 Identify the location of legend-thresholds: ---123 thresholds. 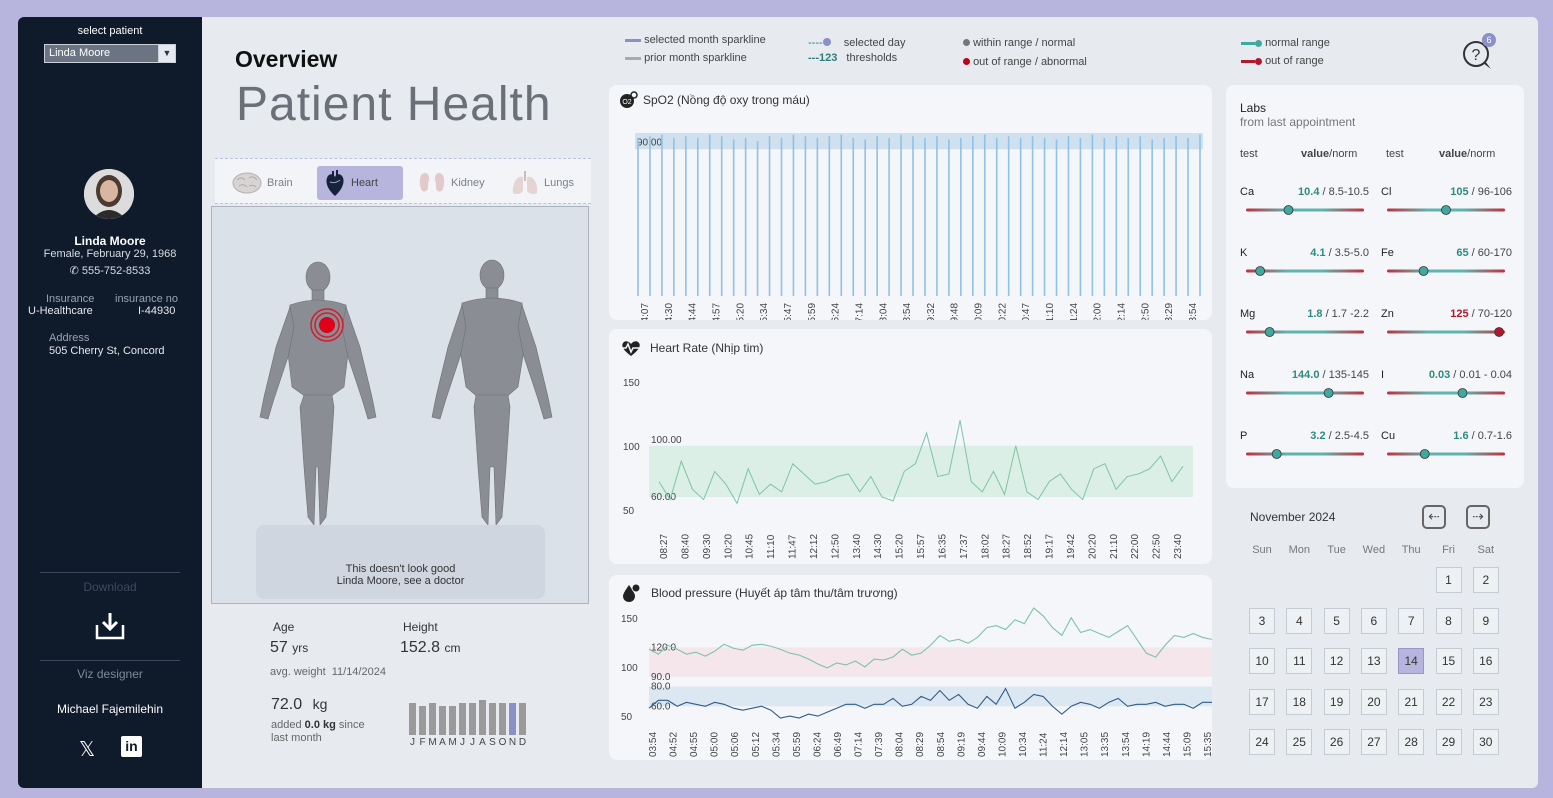
(853, 58).